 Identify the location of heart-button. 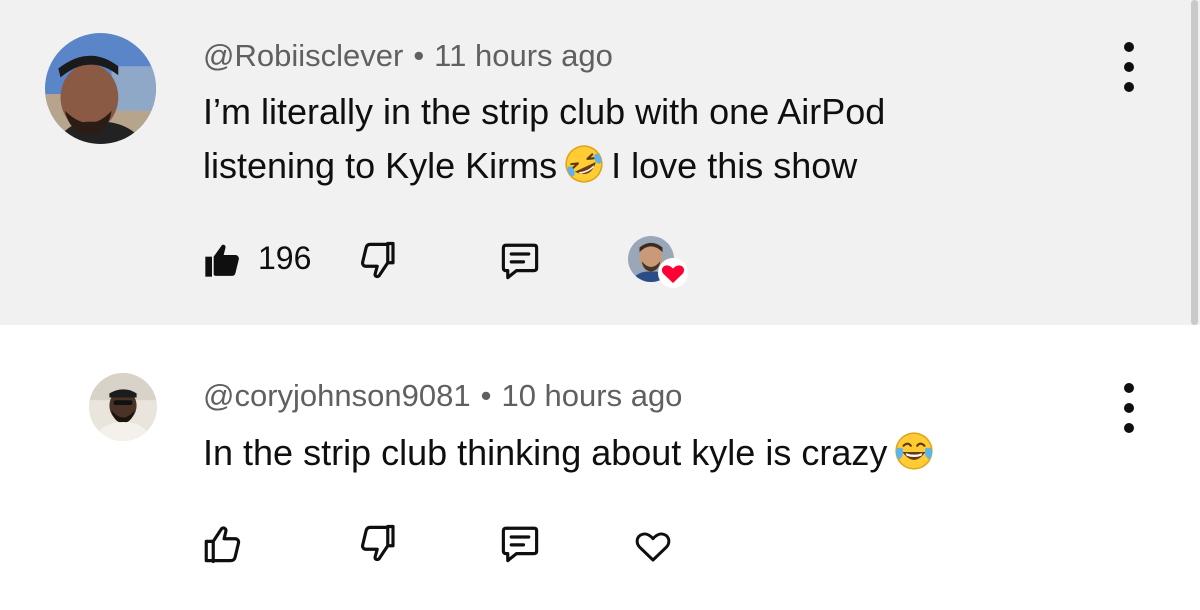
(653, 545).